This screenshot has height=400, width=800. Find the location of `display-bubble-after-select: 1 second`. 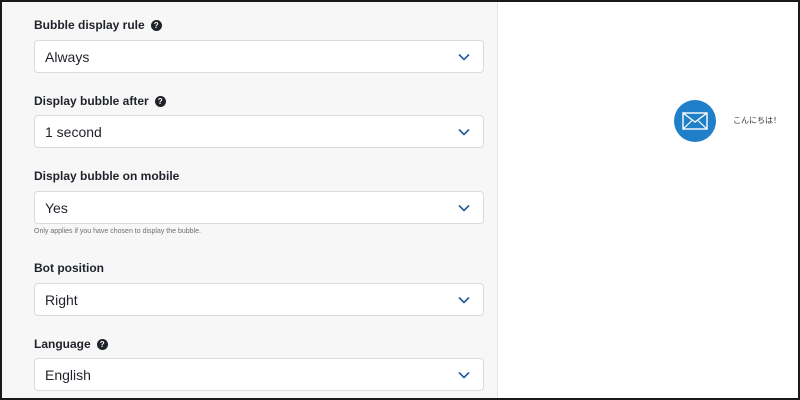

display-bubble-after-select: 1 second is located at coordinates (259, 131).